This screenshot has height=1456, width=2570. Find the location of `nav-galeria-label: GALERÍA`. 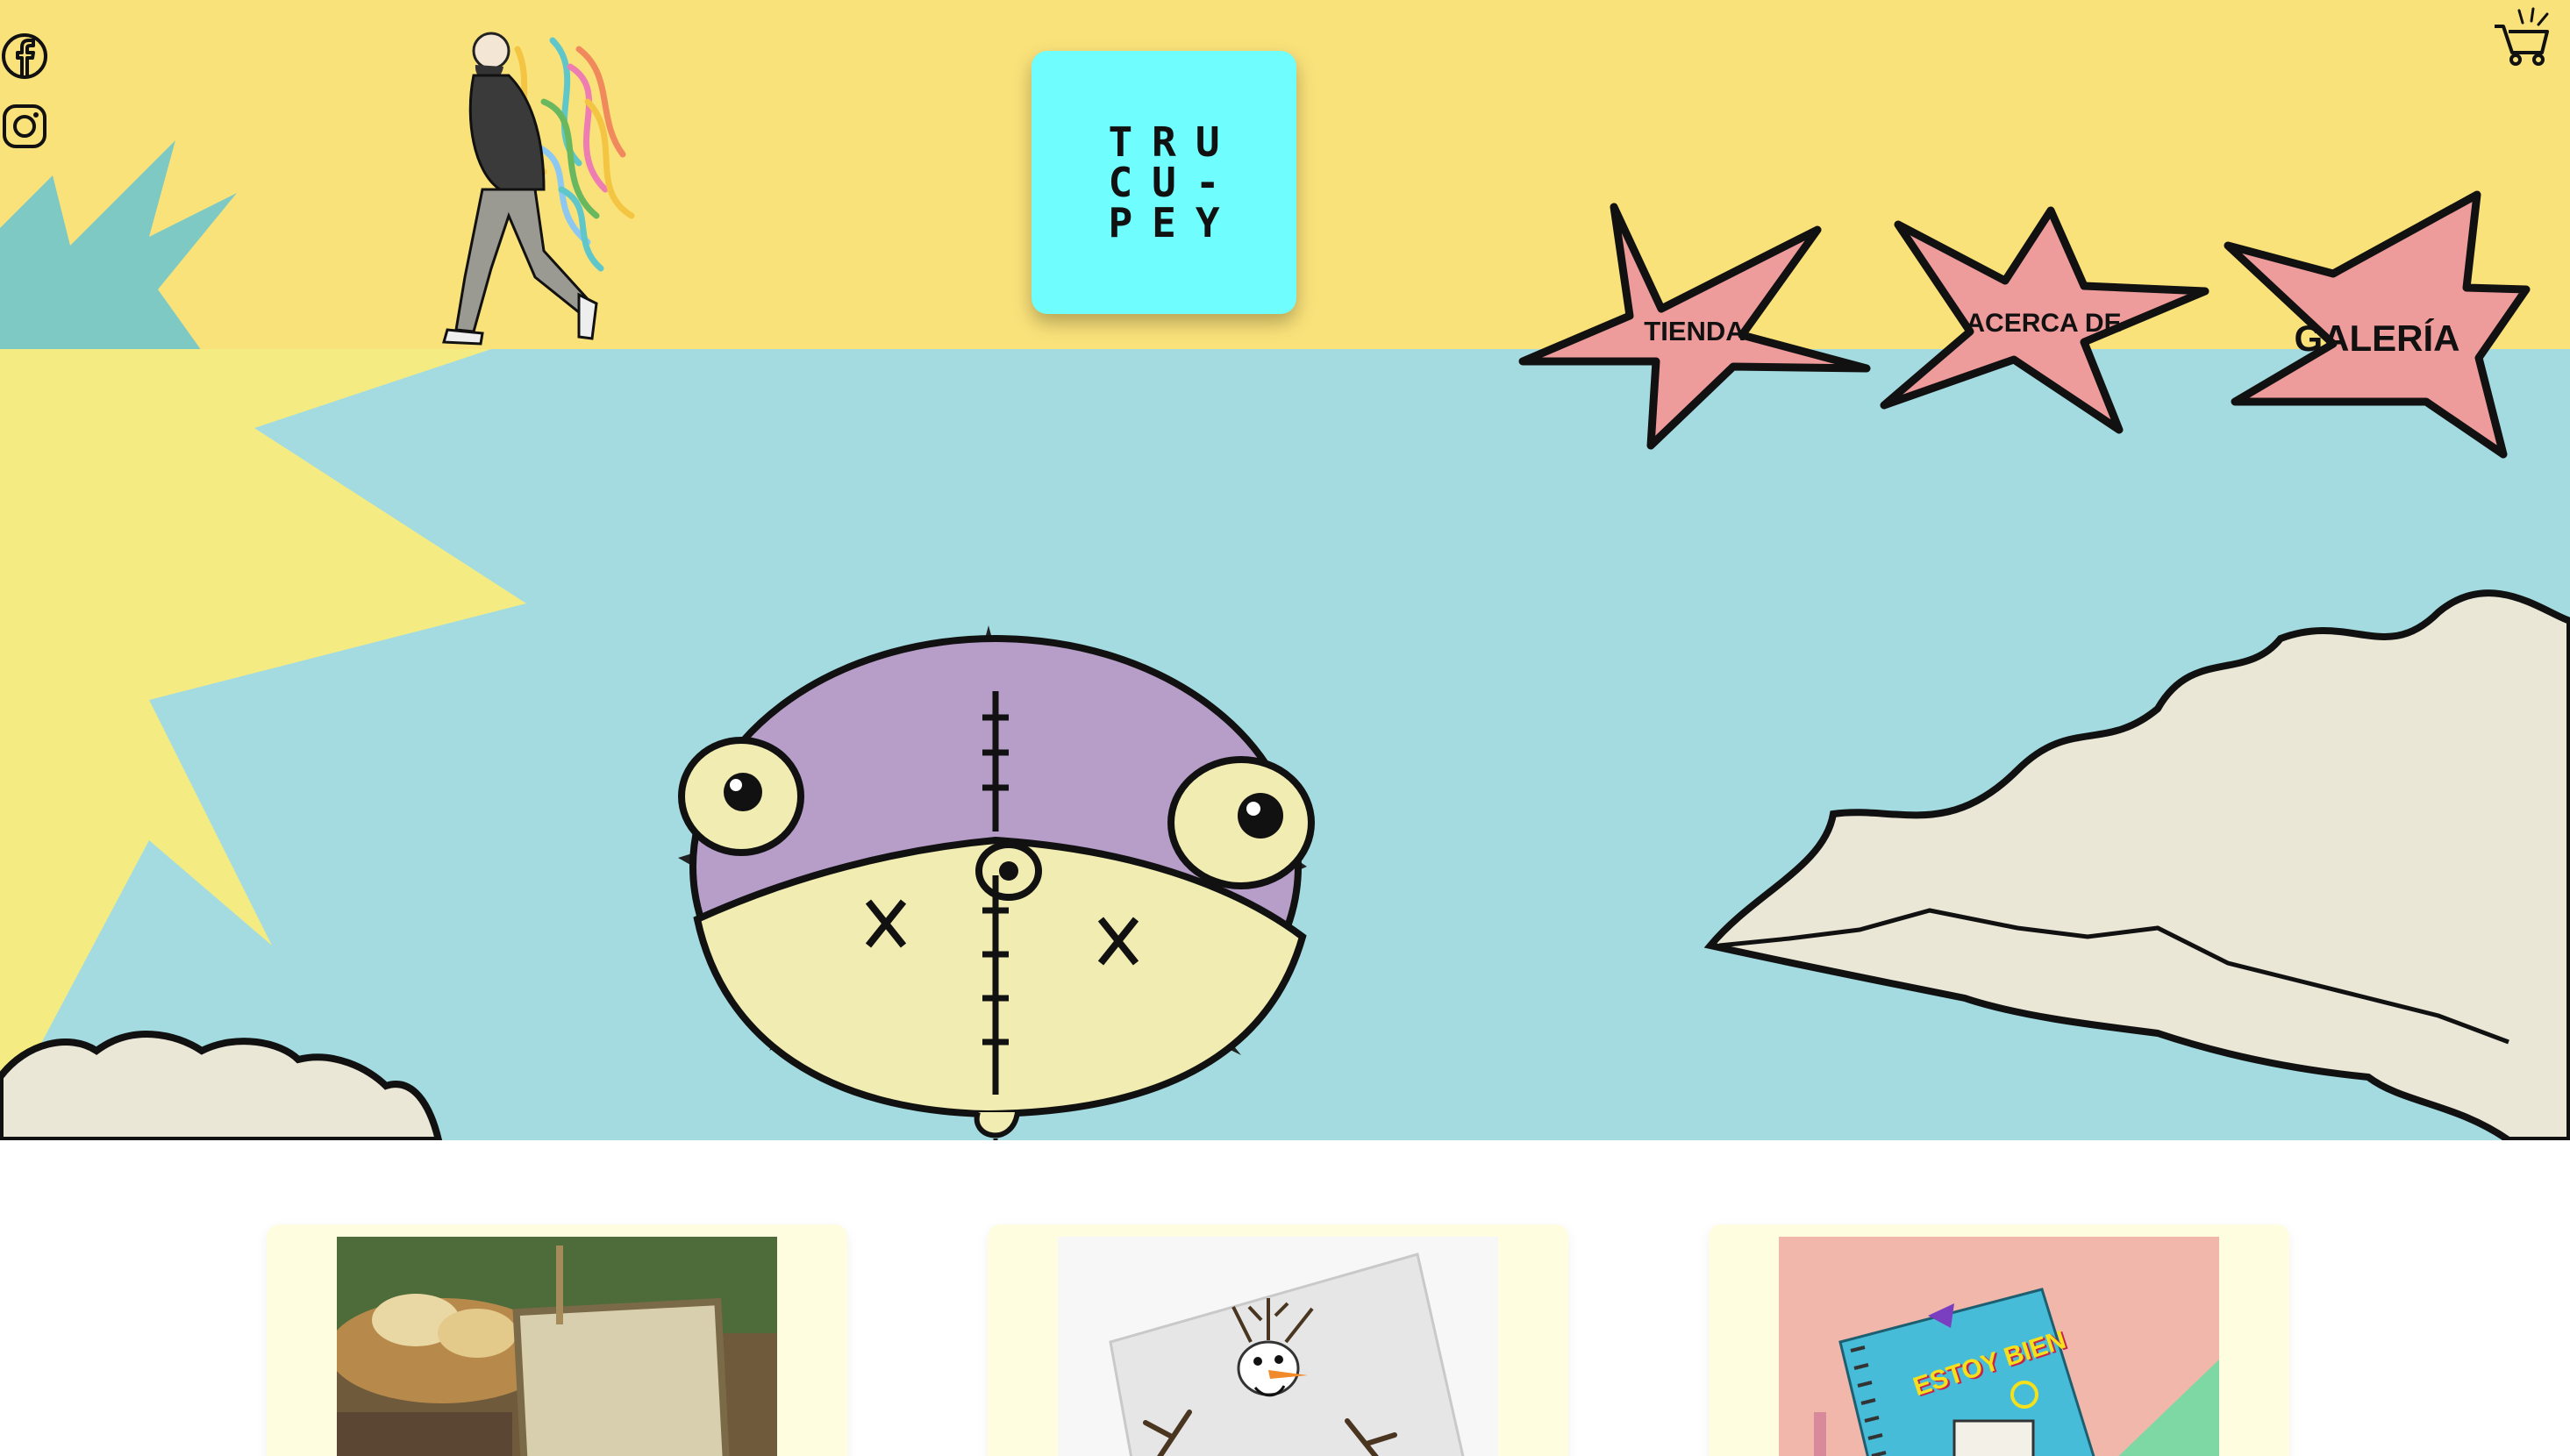

nav-galeria-label: GALERÍA is located at coordinates (2377, 338).